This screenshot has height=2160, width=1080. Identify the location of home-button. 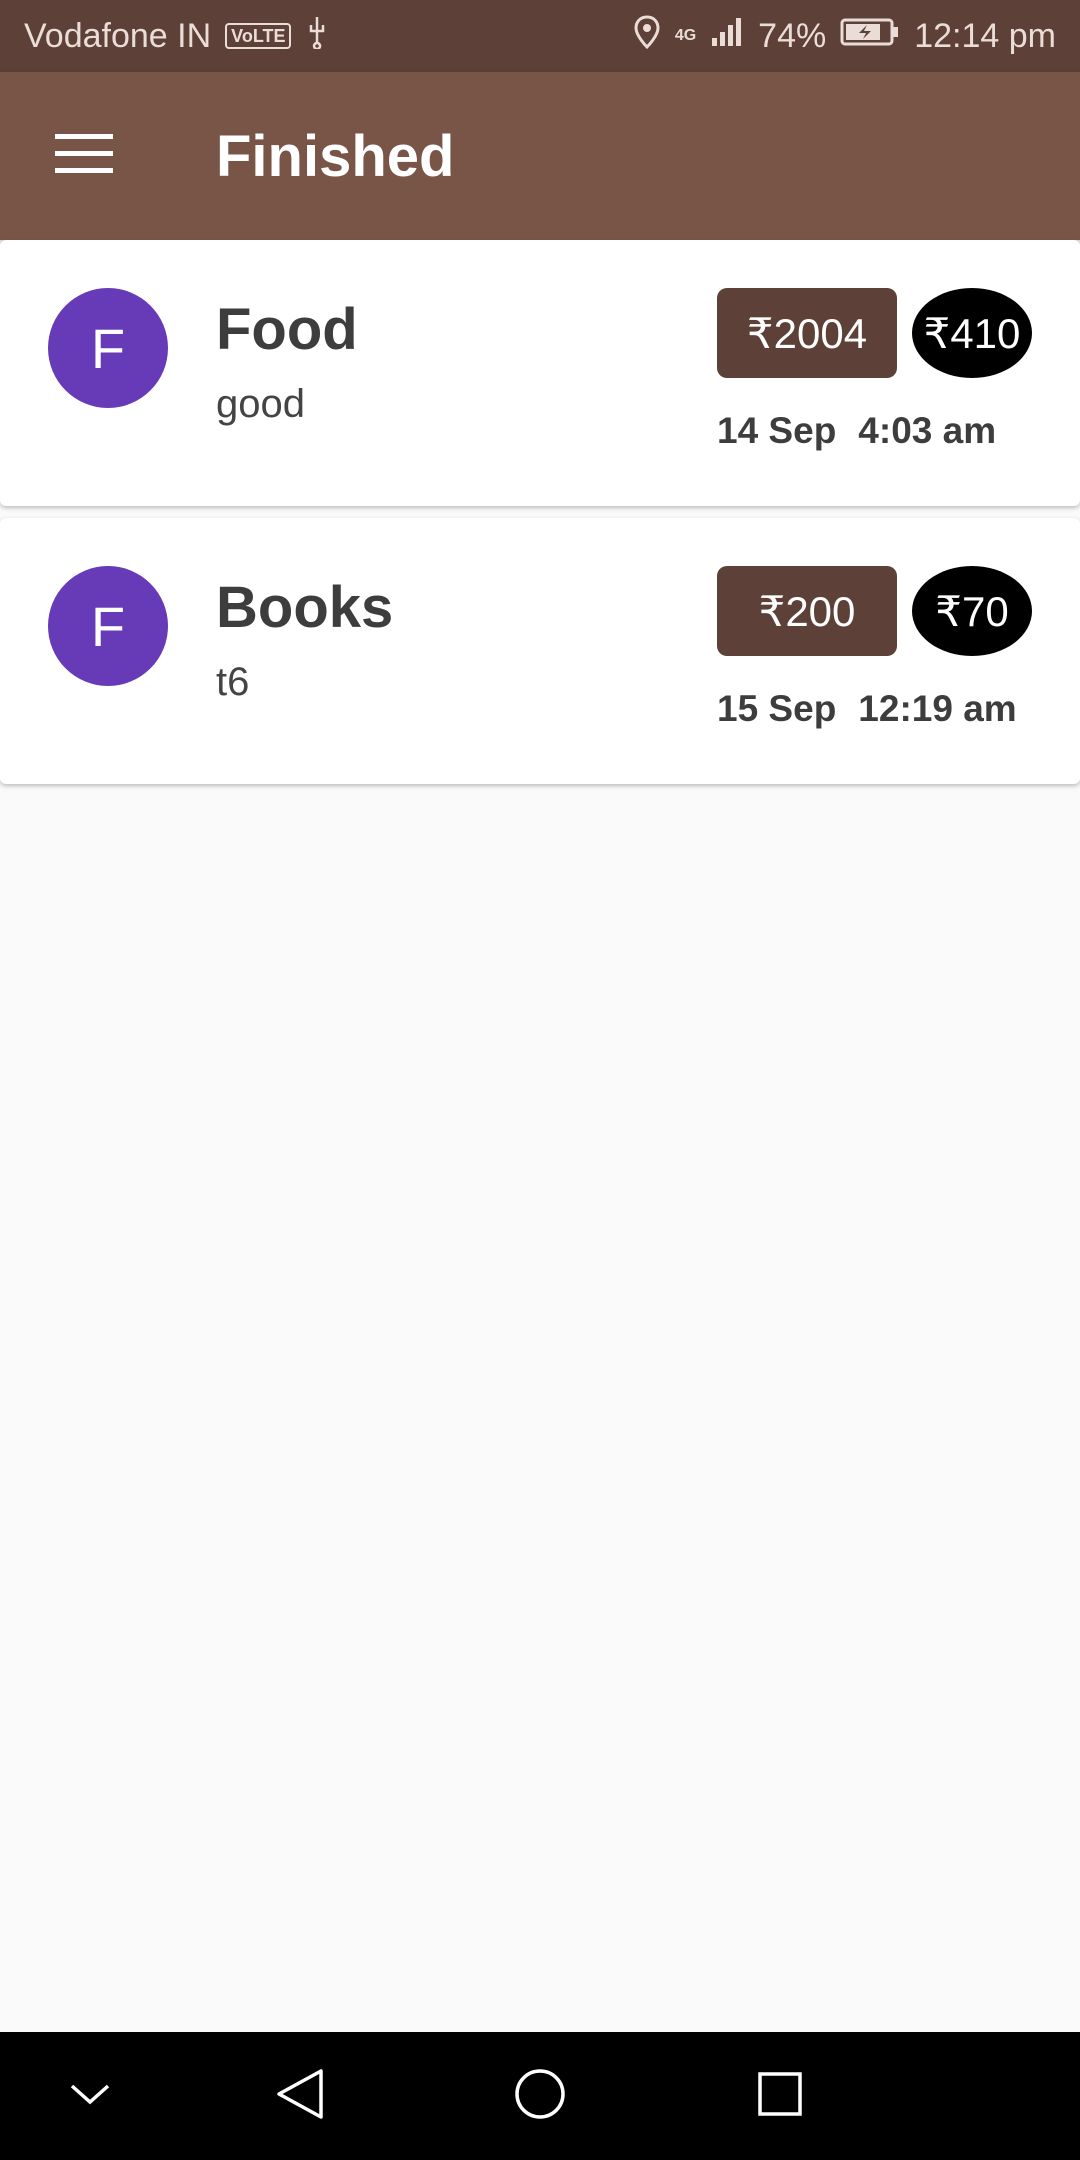
(540, 2096).